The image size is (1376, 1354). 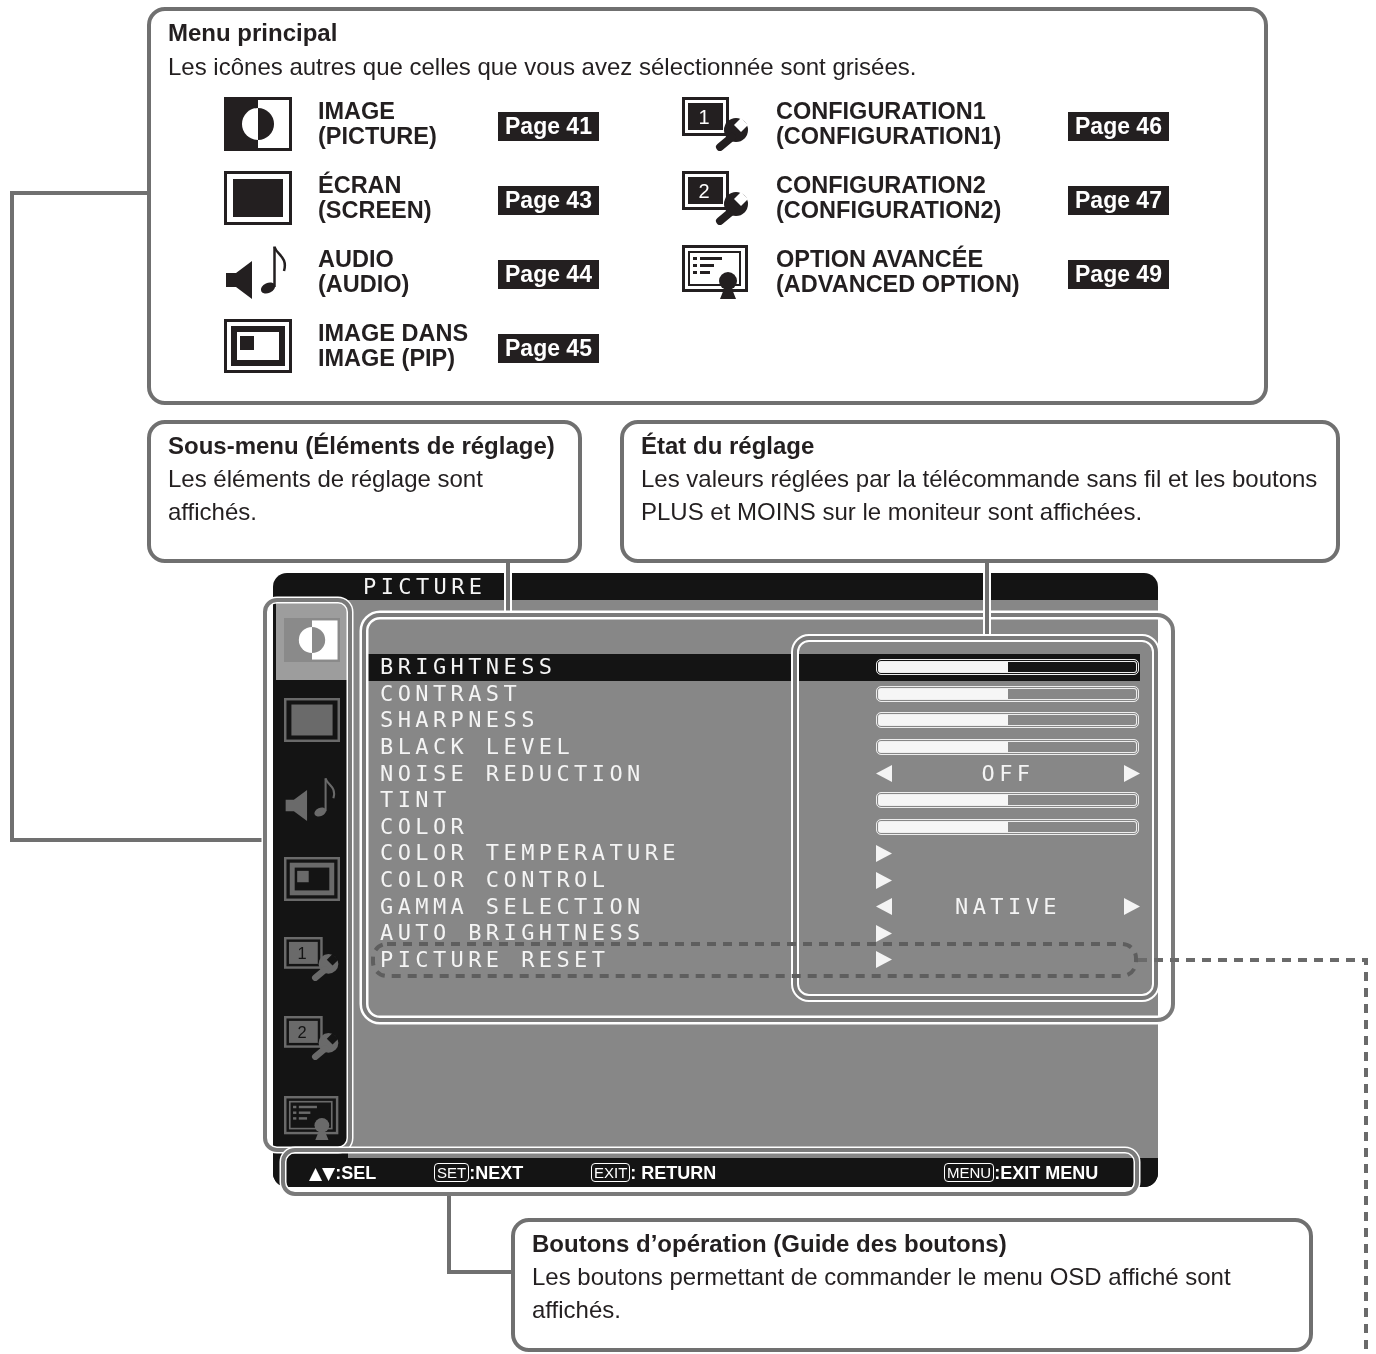 What do you see at coordinates (425, 586) in the screenshot?
I see `osd-title: PICTURE` at bounding box center [425, 586].